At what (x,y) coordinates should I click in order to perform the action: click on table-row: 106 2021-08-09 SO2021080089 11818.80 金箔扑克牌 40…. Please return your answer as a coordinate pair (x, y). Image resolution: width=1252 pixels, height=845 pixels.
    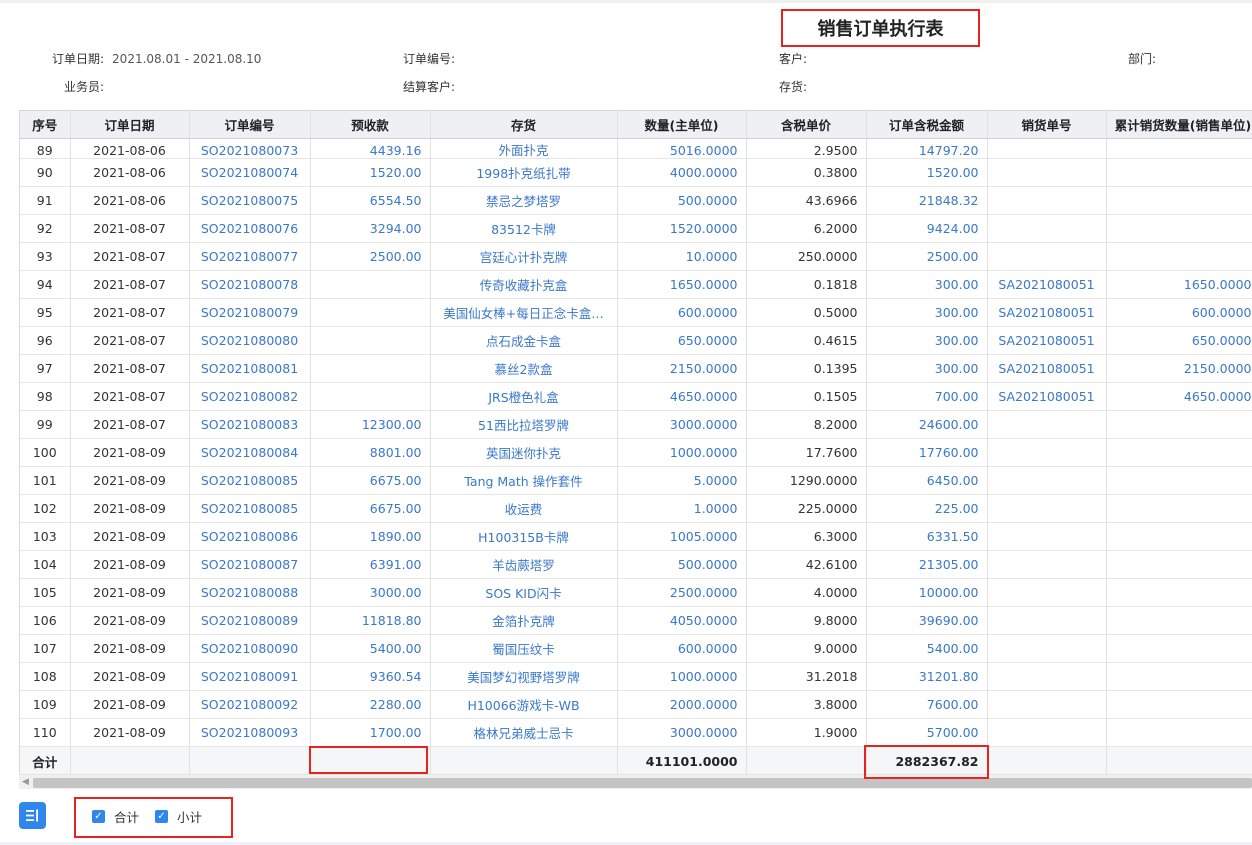
    Looking at the image, I should click on (636, 620).